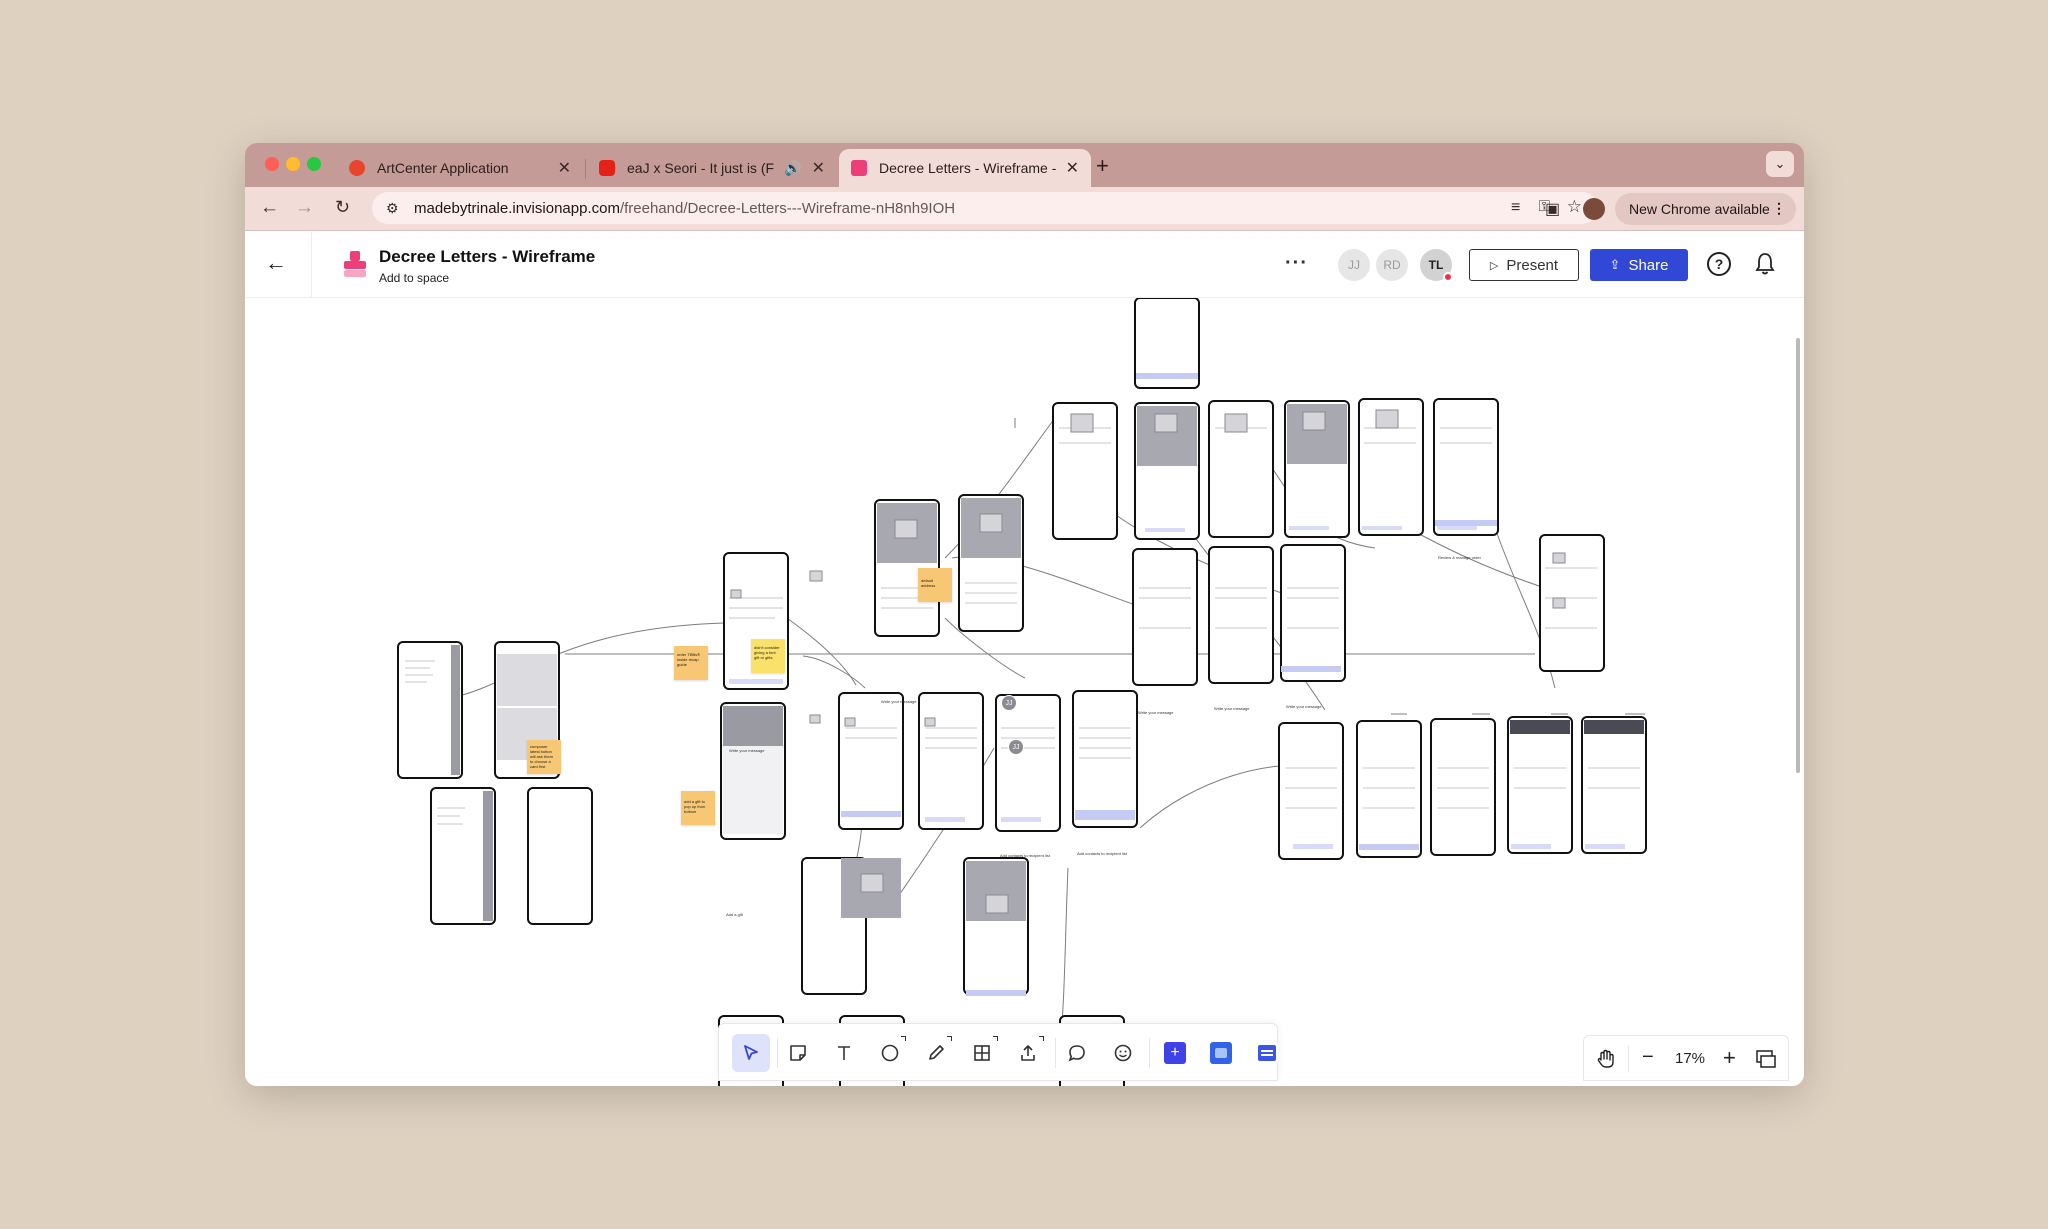 This screenshot has width=2048, height=1229. I want to click on tab-title: Decree Letters - Wireframe -, so click(967, 168).